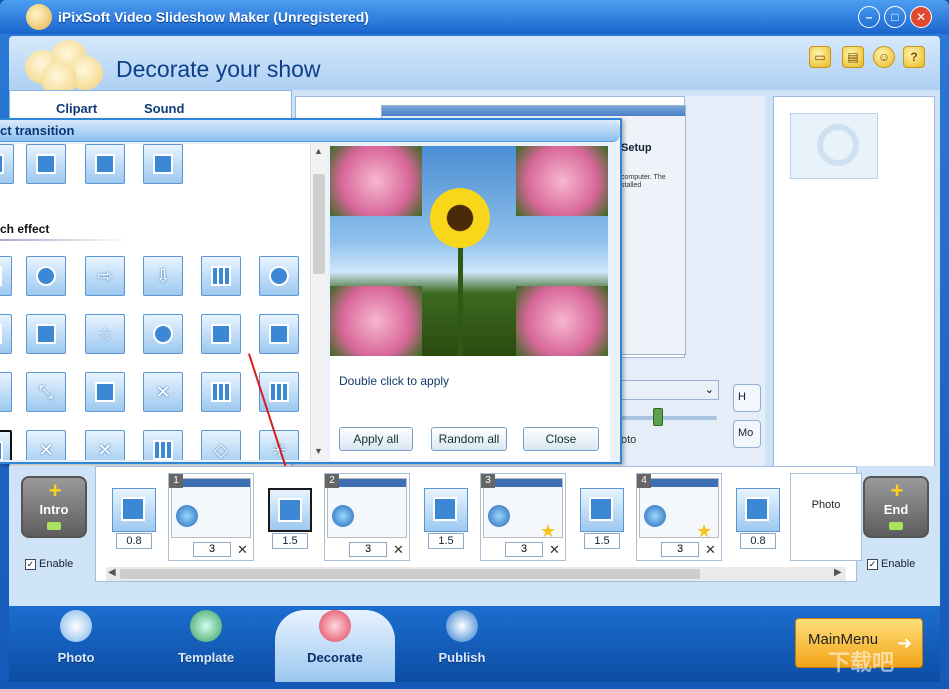  I want to click on intro-button: + Intro, so click(54, 507).